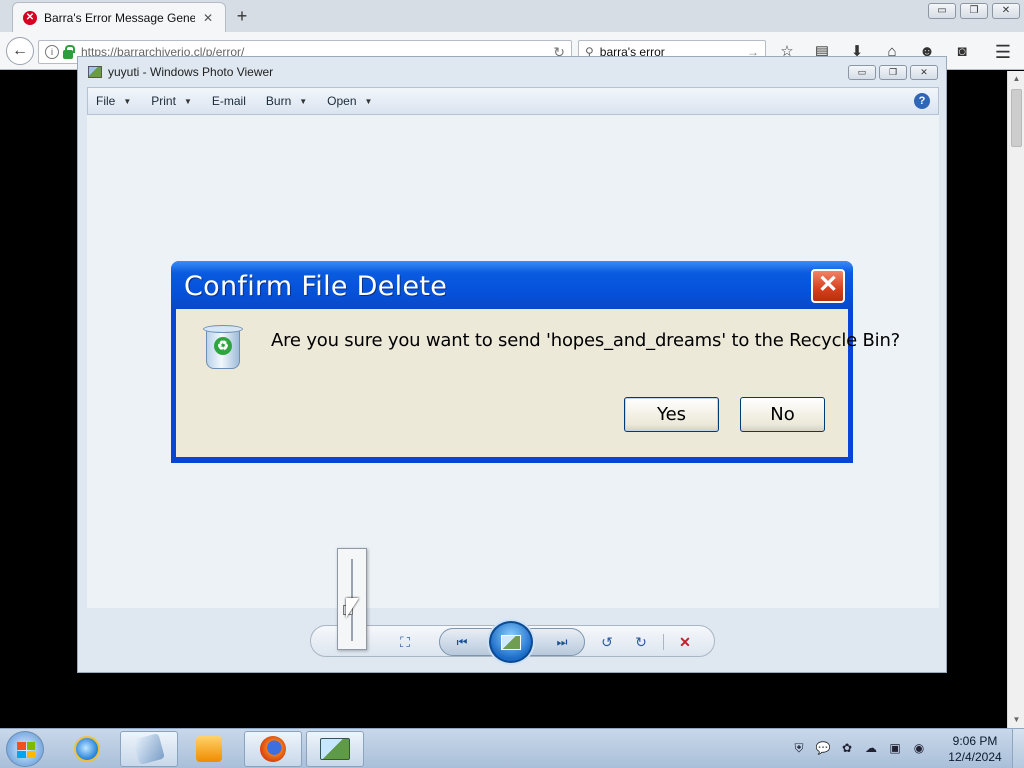 The height and width of the screenshot is (768, 1024). What do you see at coordinates (342, 101) in the screenshot?
I see `menu-label: Open` at bounding box center [342, 101].